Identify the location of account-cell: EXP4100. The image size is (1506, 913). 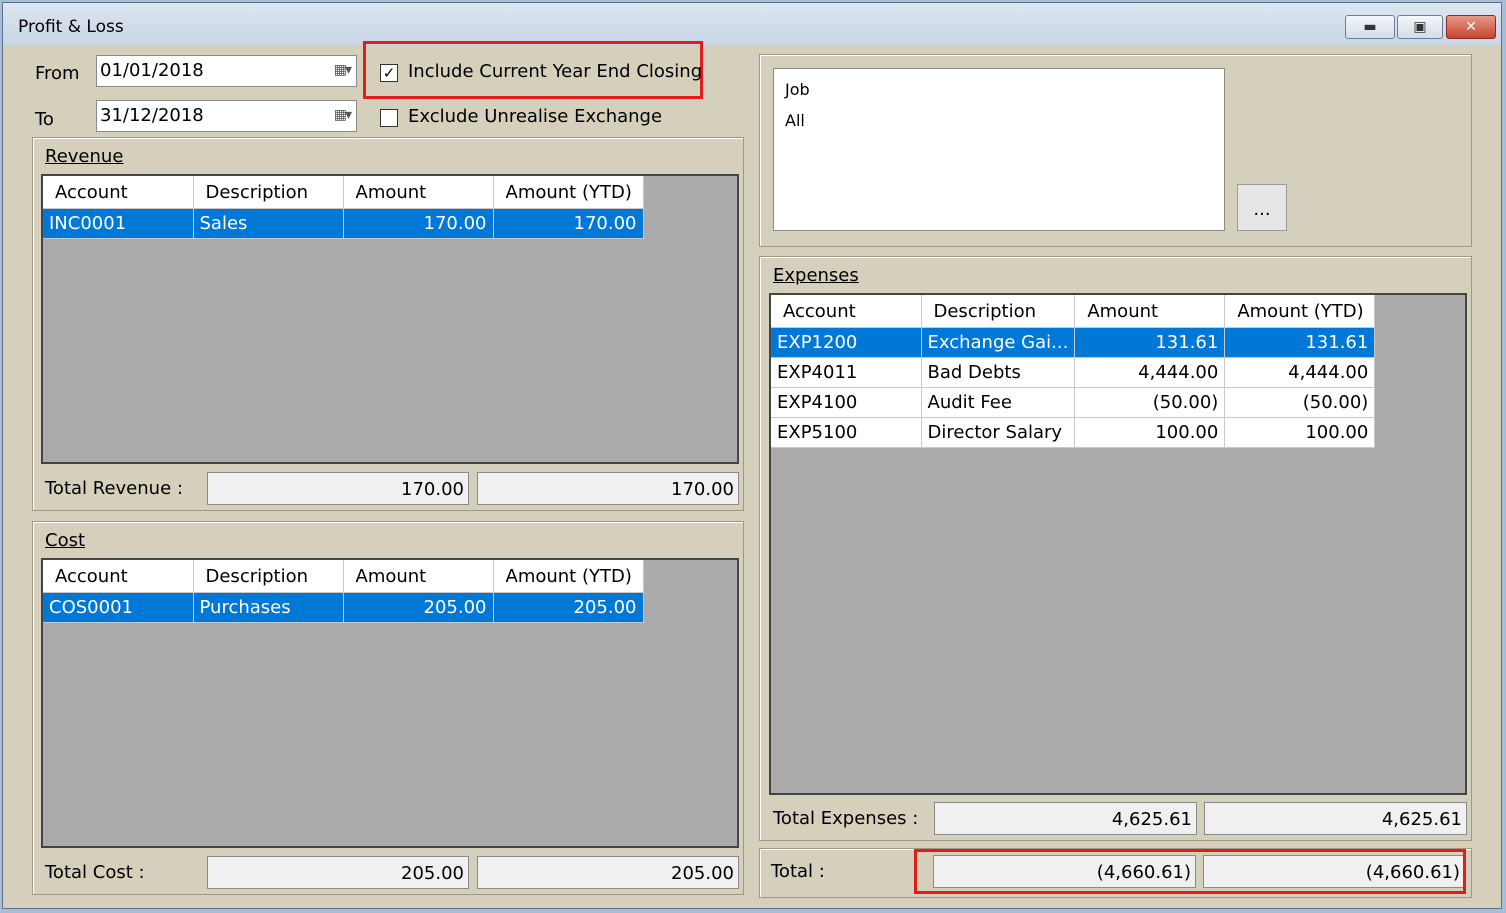
(846, 402).